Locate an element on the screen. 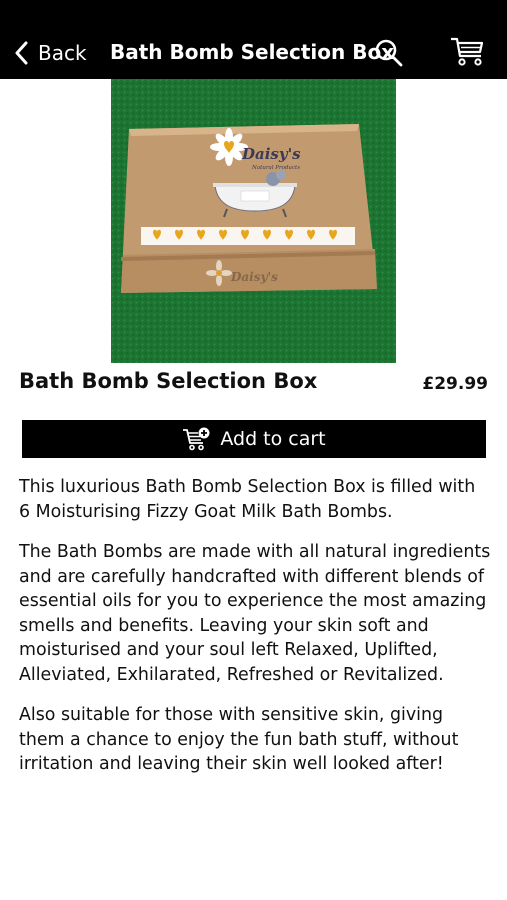 The width and height of the screenshot is (507, 900). box-brand-front: Daisy's is located at coordinates (254, 277).